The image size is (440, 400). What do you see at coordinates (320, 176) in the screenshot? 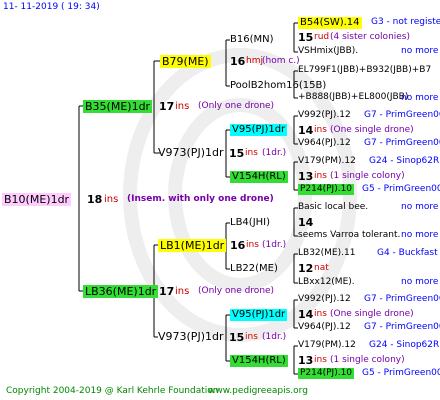
I see `v154h-upper-unit: ins` at bounding box center [320, 176].